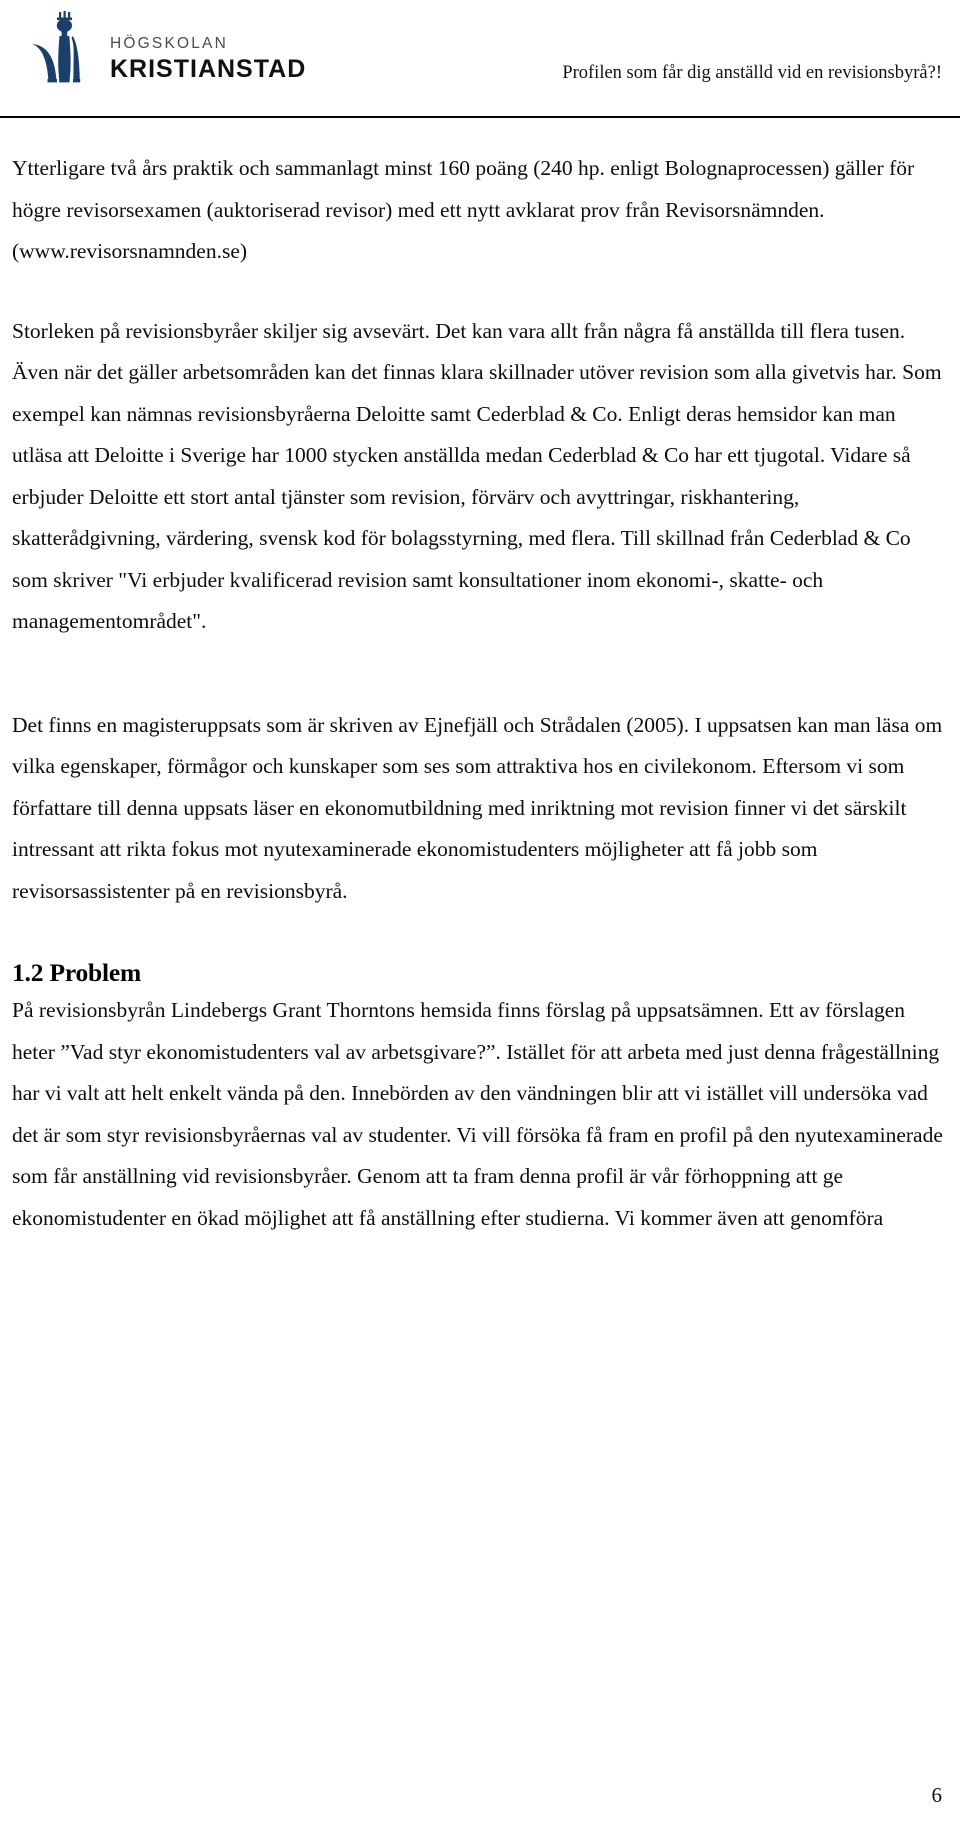  Describe the element at coordinates (64, 47) in the screenshot. I see `kristianstad-crown-icon` at that location.